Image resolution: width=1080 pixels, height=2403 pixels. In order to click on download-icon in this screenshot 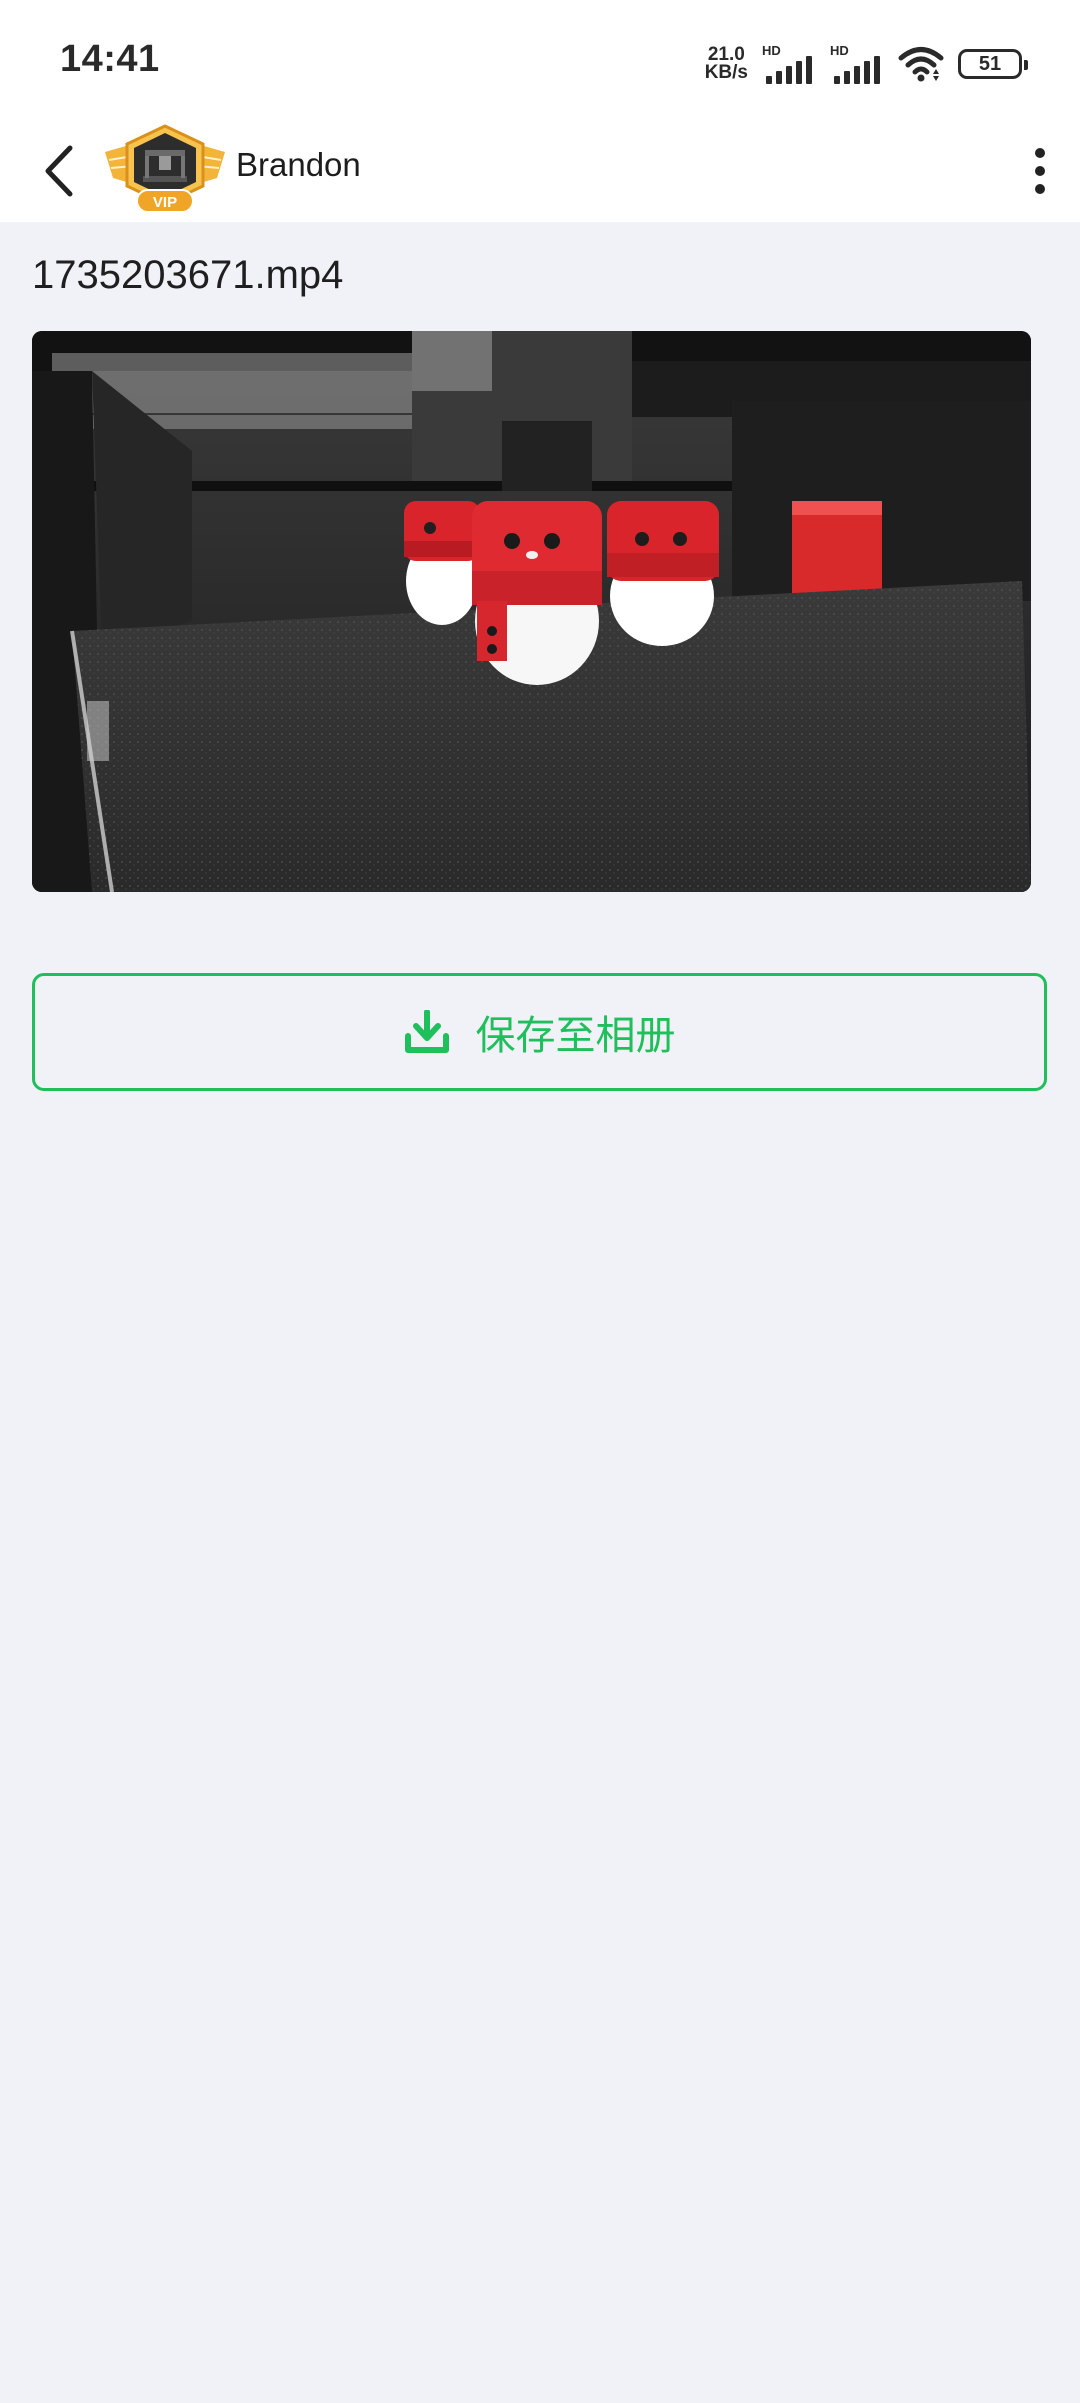, I will do `click(426, 1031)`.